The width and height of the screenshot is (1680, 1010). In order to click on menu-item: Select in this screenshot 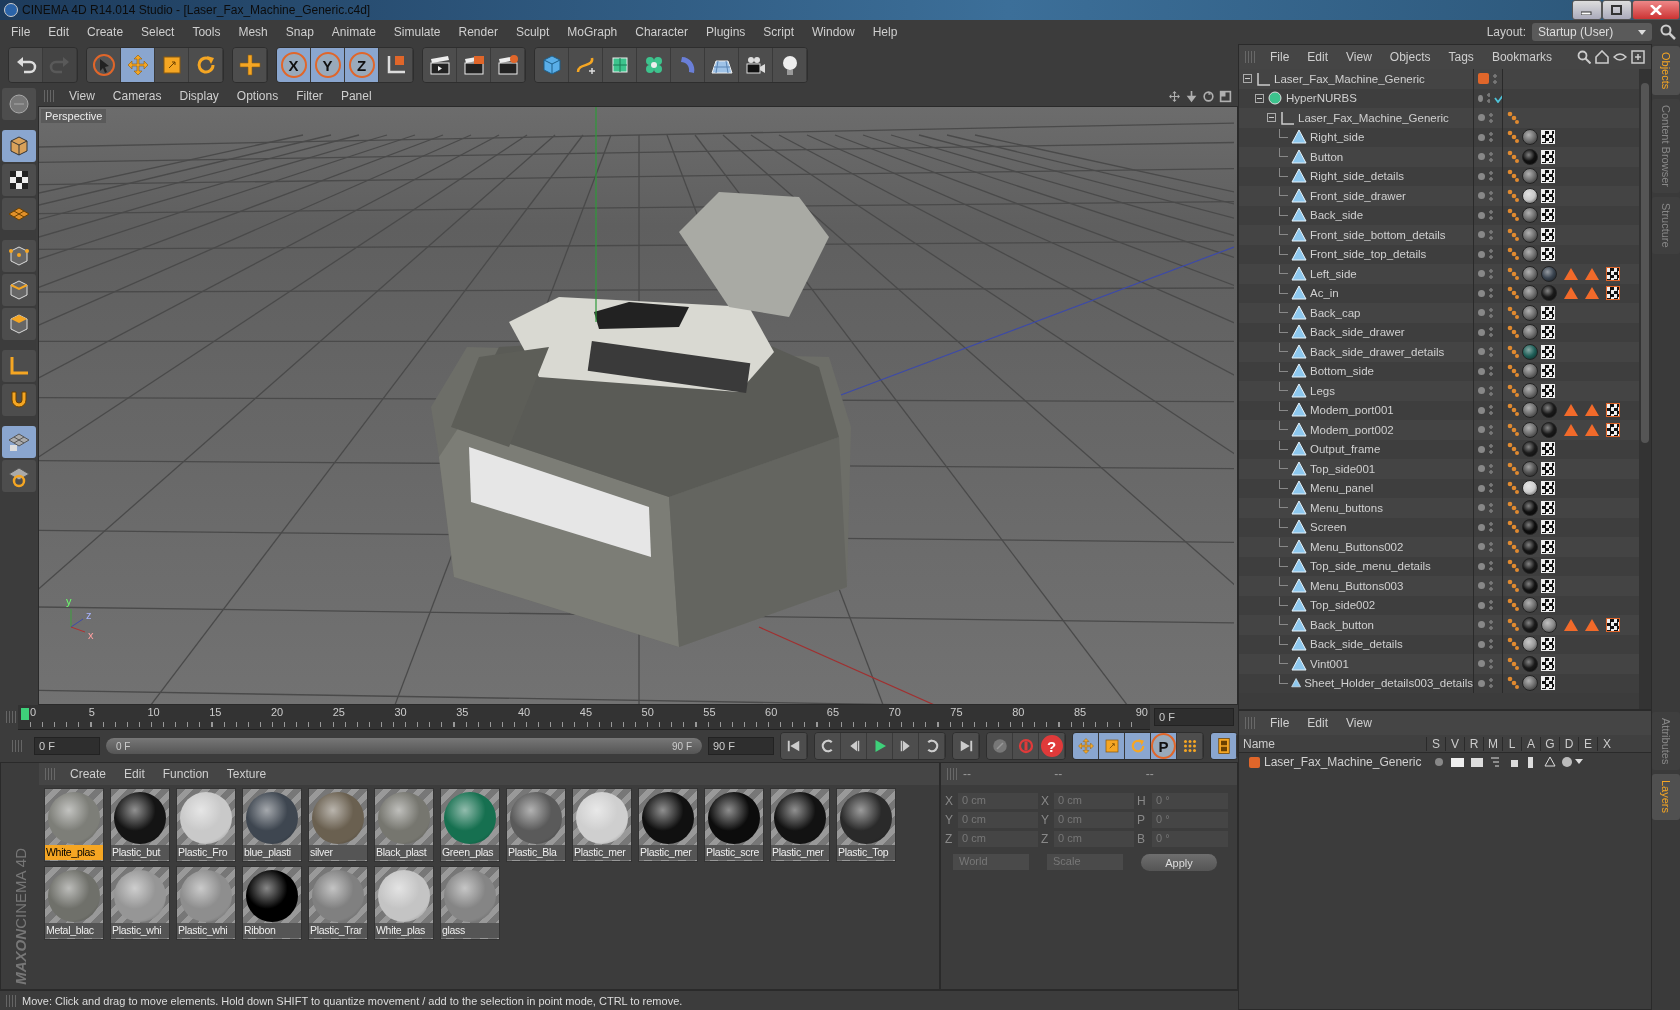, I will do `click(158, 32)`.